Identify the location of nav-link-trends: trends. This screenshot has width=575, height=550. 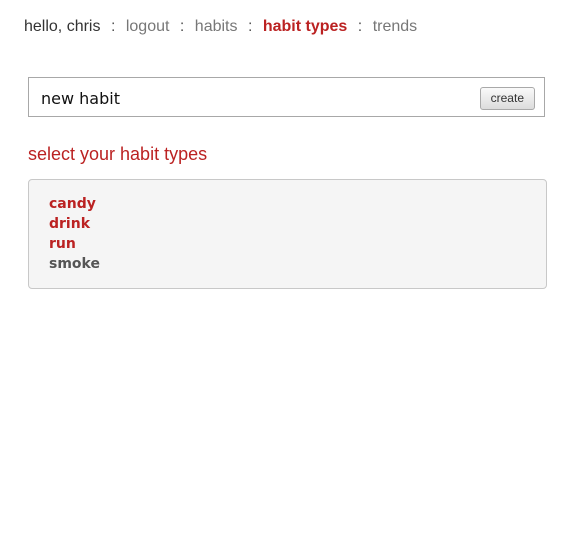
(395, 26).